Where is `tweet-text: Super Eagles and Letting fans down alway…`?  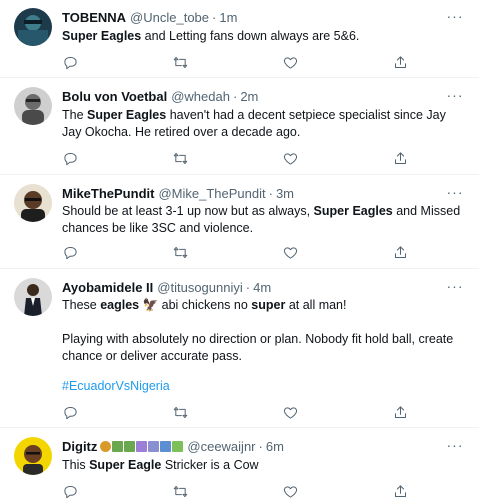 tweet-text: Super Eagles and Letting fans down alway… is located at coordinates (261, 36).